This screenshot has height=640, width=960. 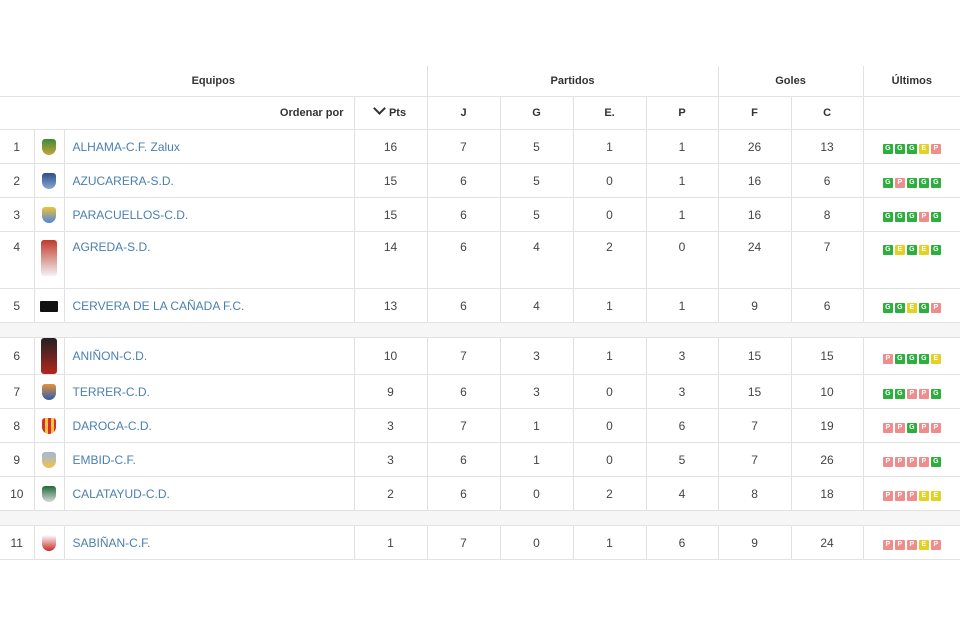 What do you see at coordinates (121, 494) in the screenshot?
I see `team-link: CALATAYUD-C.D.` at bounding box center [121, 494].